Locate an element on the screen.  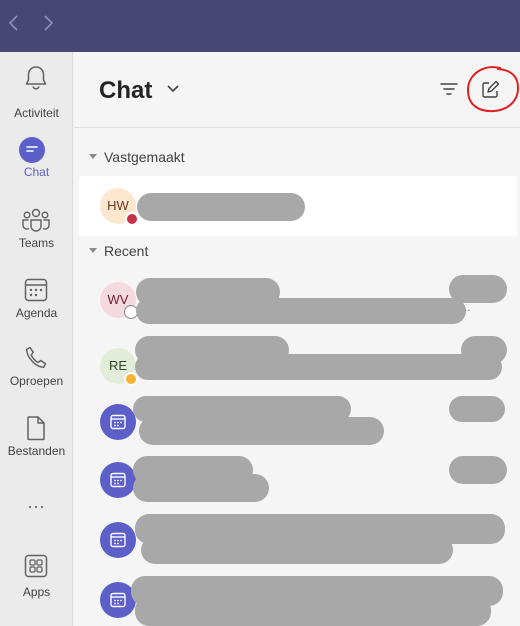
rail-label: Apps is located at coordinates (36, 592).